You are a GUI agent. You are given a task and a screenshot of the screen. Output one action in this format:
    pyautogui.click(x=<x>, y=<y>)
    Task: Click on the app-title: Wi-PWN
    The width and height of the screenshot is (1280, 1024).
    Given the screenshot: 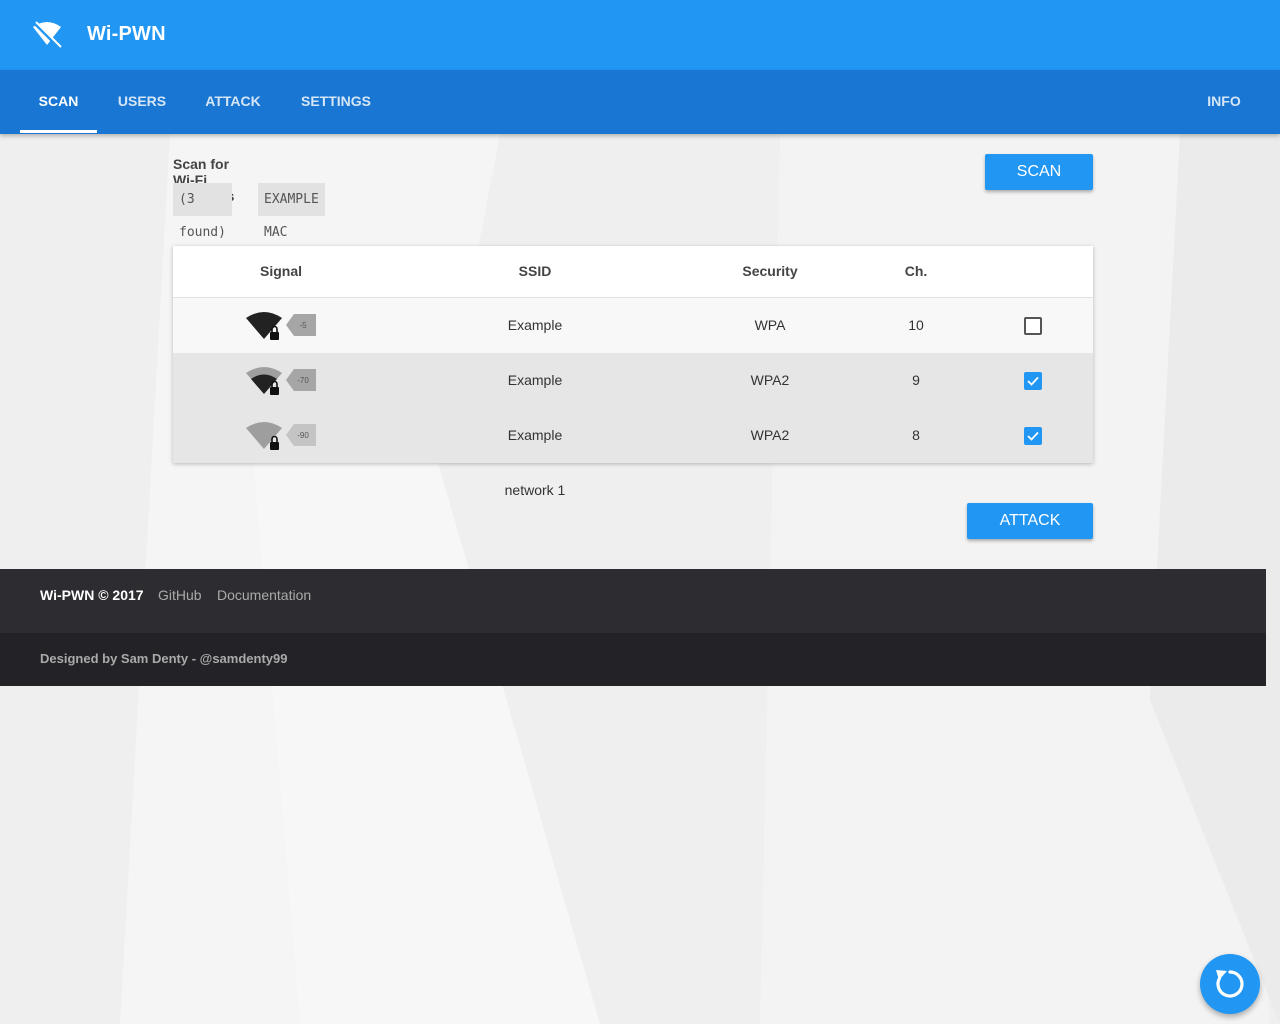 What is the action you would take?
    pyautogui.click(x=126, y=34)
    